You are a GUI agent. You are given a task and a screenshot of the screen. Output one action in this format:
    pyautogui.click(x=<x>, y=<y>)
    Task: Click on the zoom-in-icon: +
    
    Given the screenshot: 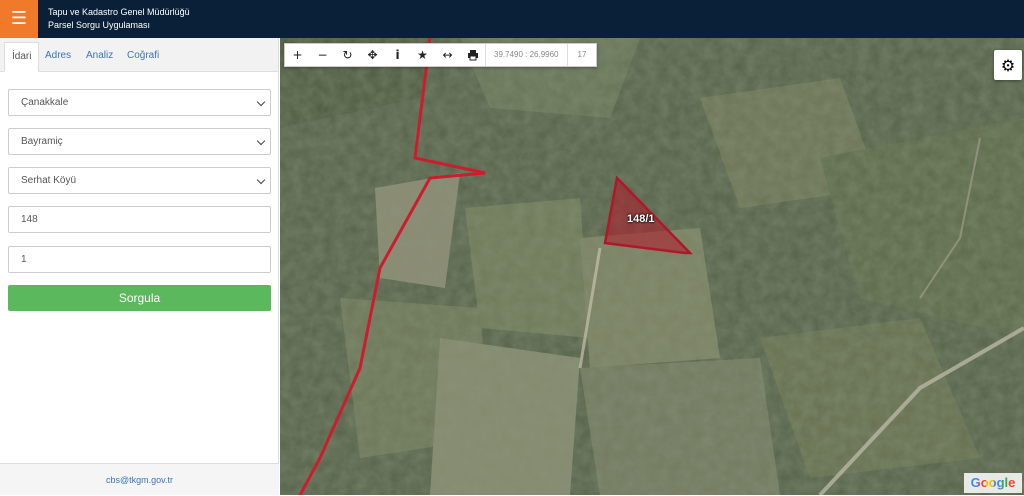 What is the action you would take?
    pyautogui.click(x=297, y=55)
    